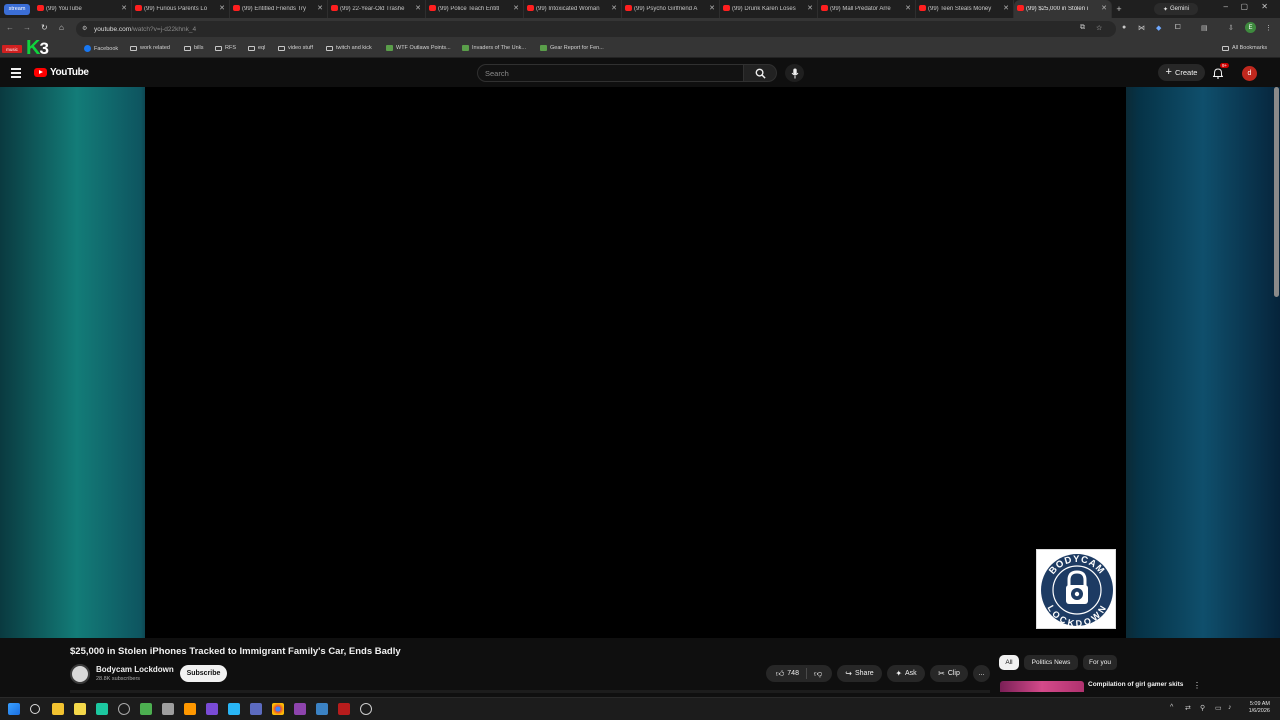 Image resolution: width=1280 pixels, height=720 pixels. What do you see at coordinates (80, 709) in the screenshot?
I see `sticky-notes-icon` at bounding box center [80, 709].